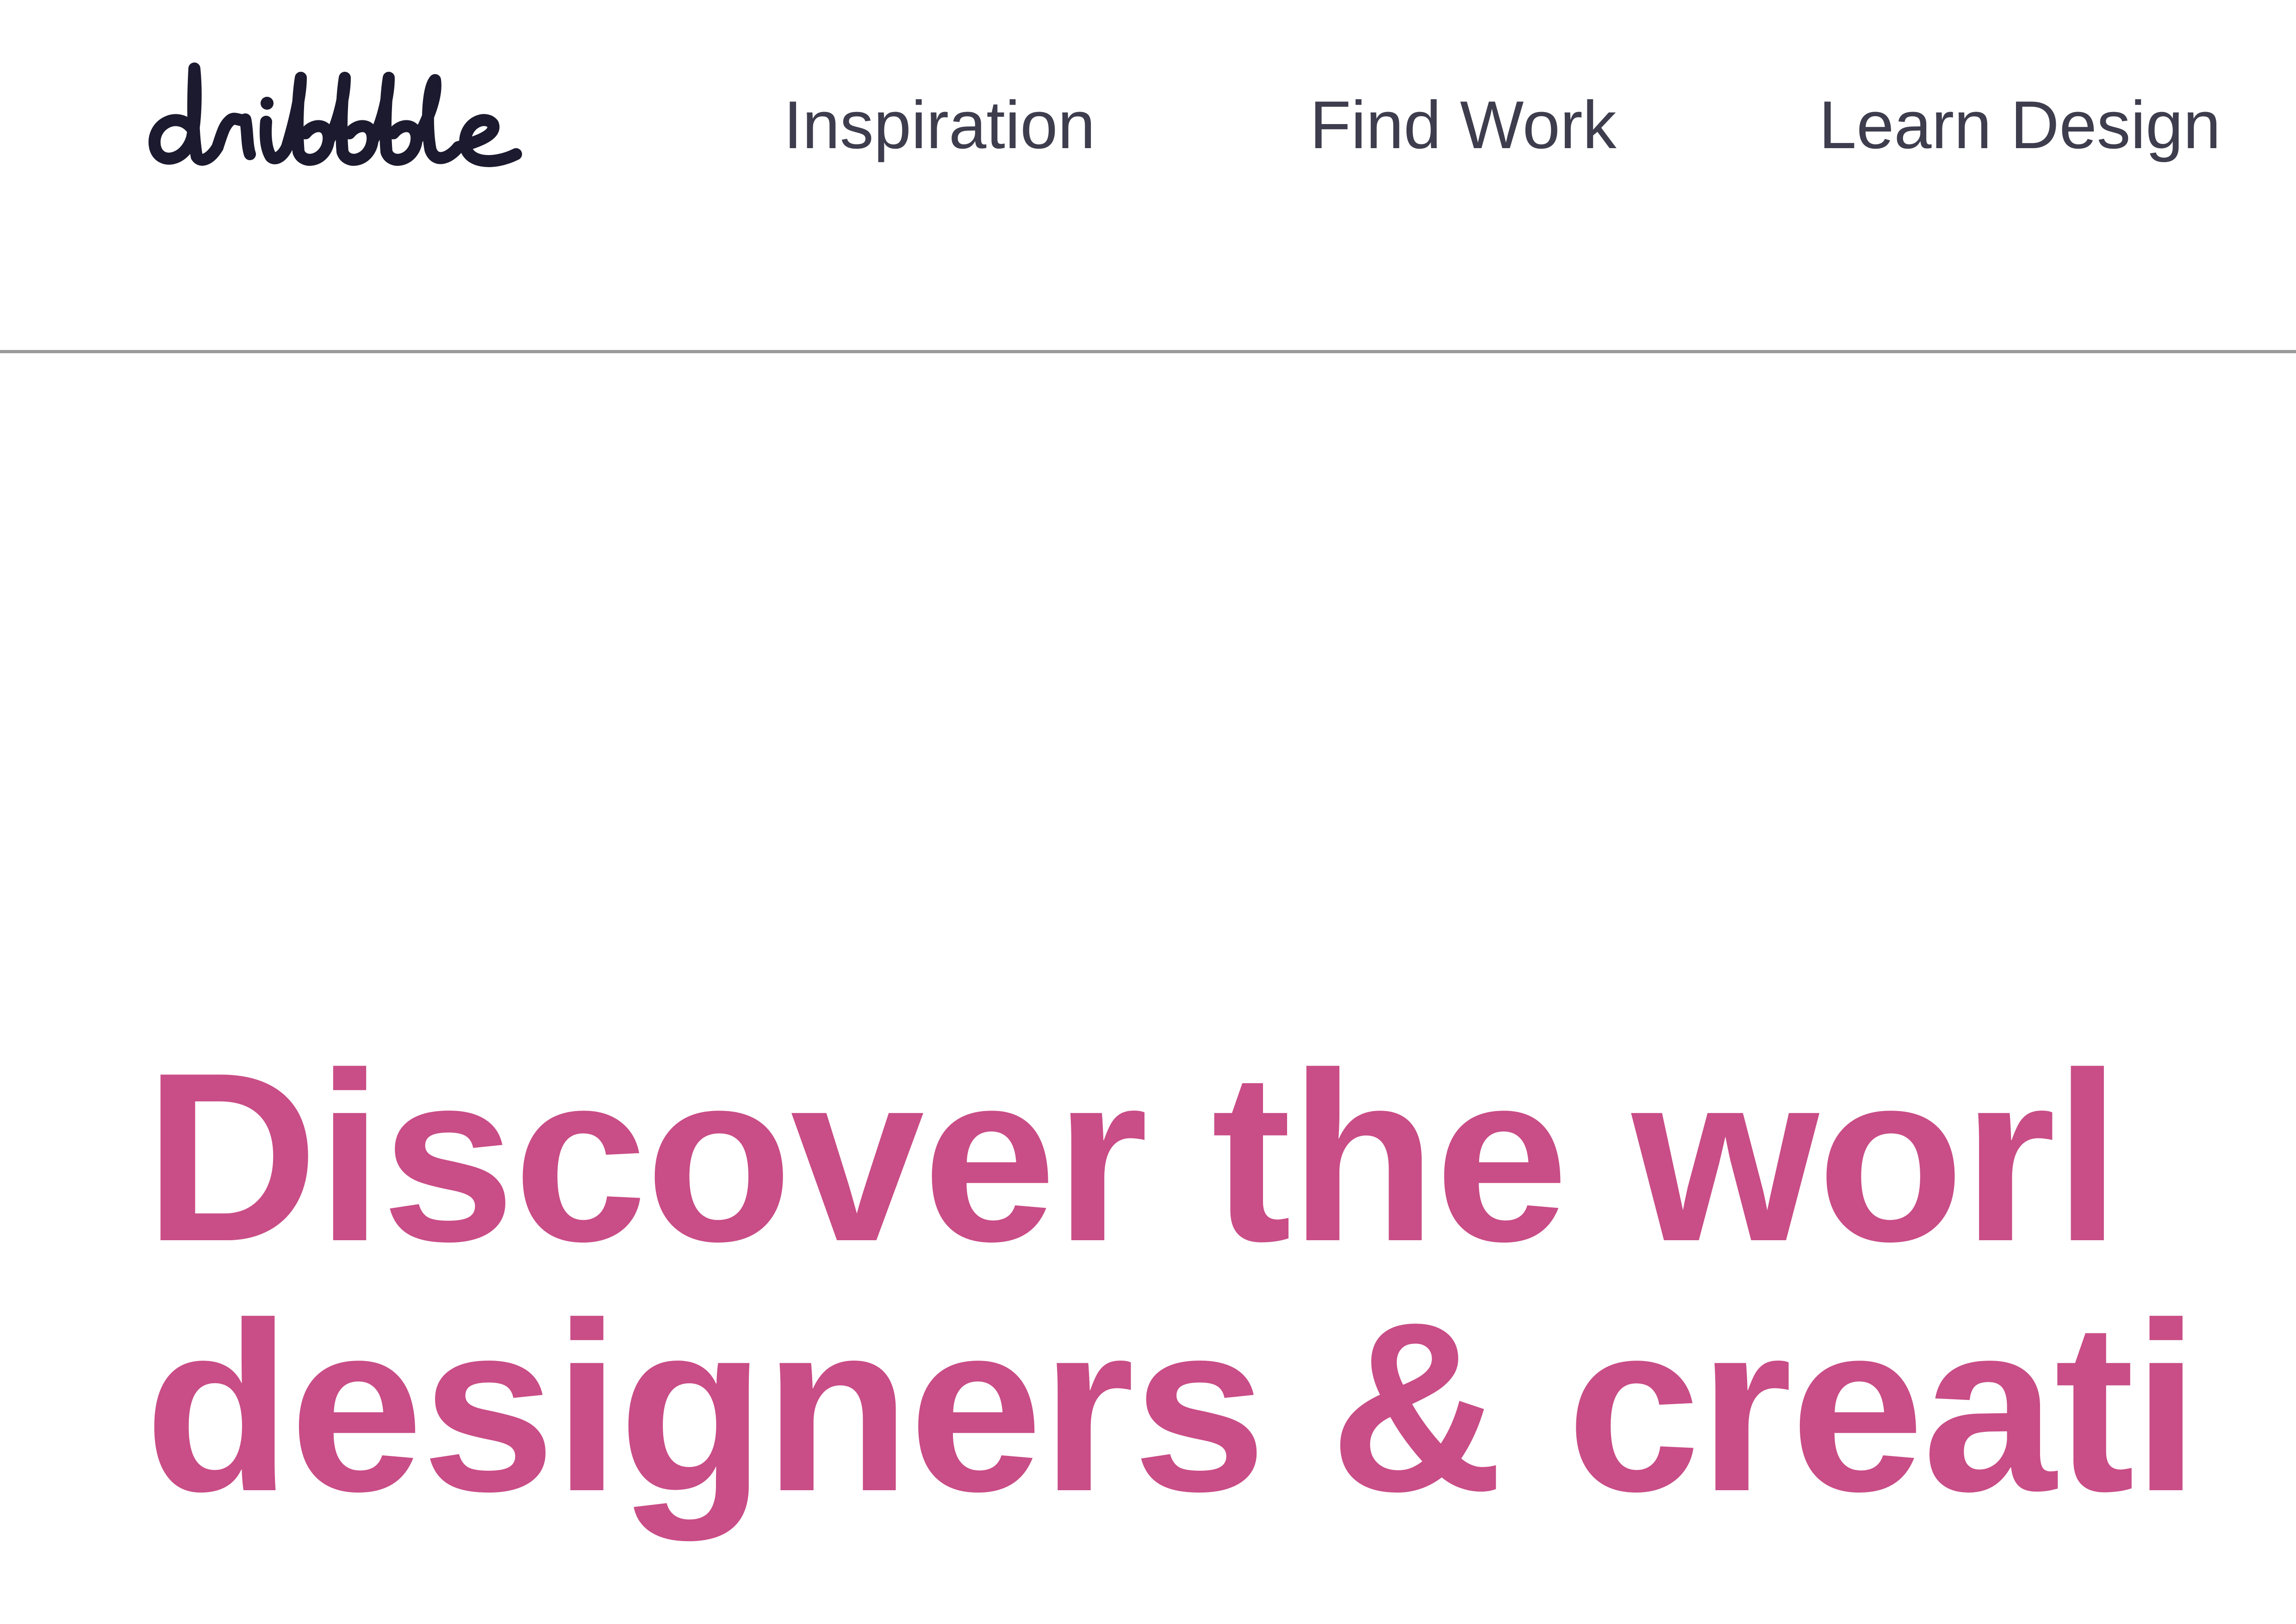 The height and width of the screenshot is (1624, 2296). Describe the element at coordinates (335, 114) in the screenshot. I see `dribbble-logo-icon` at that location.